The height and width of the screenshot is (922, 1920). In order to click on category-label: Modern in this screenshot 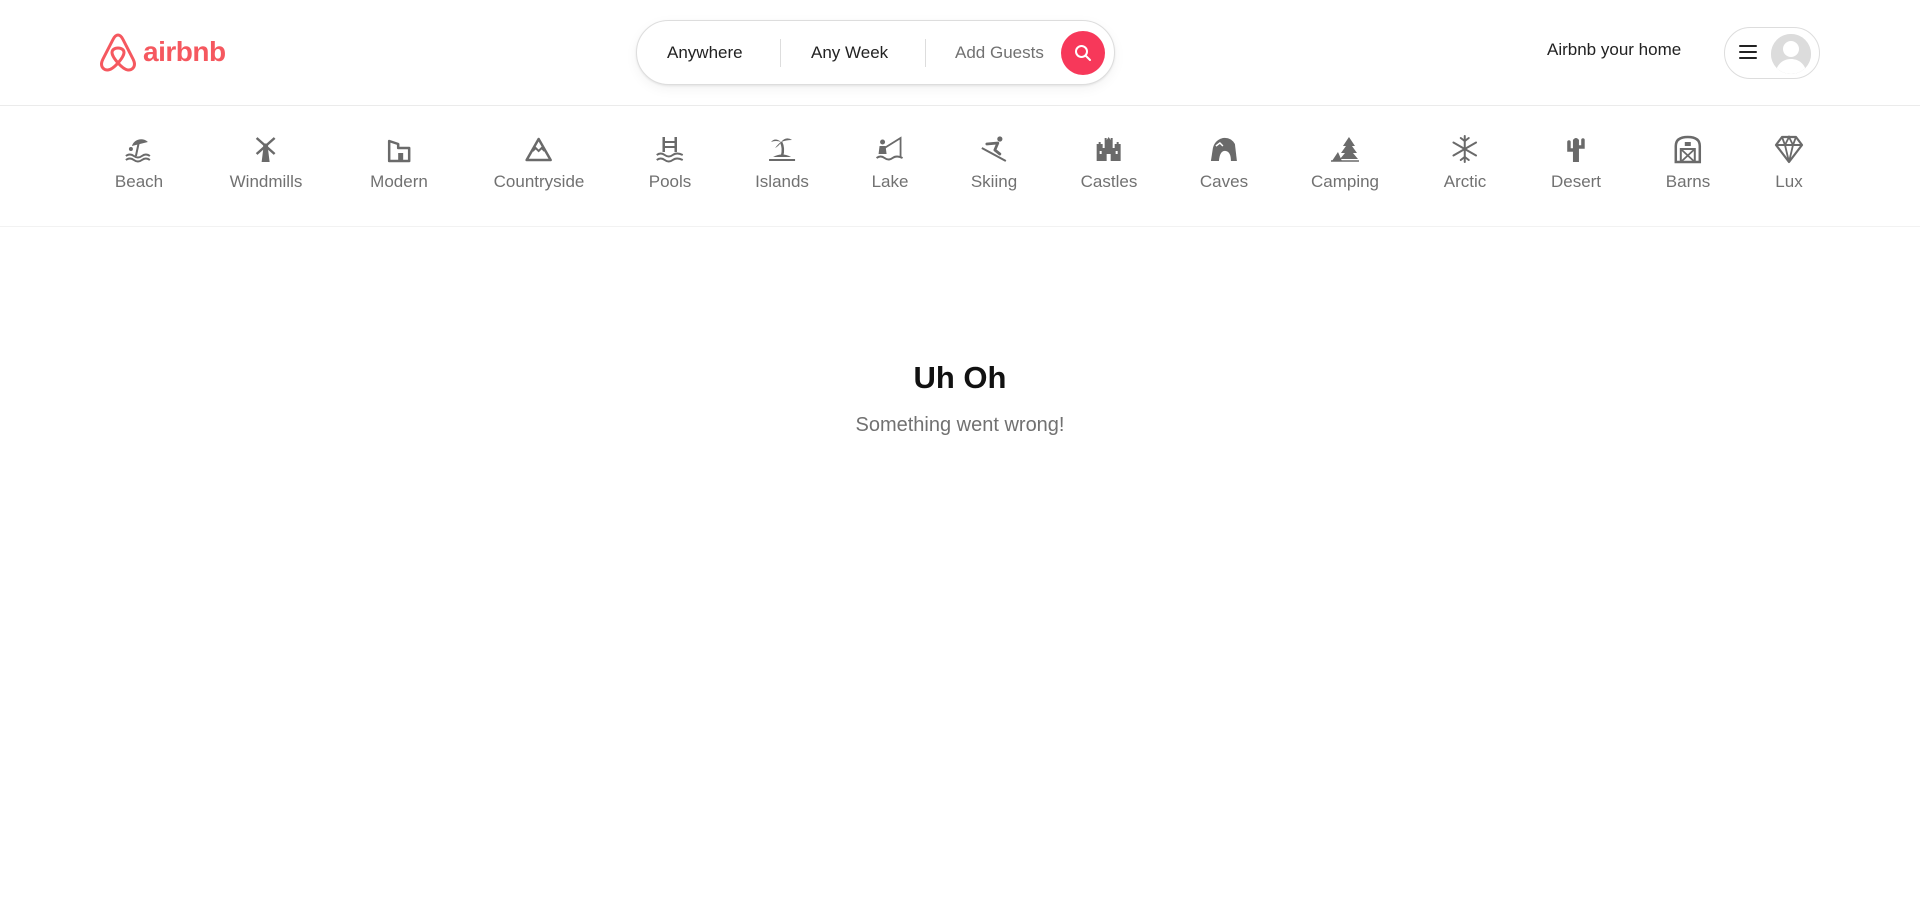, I will do `click(399, 181)`.